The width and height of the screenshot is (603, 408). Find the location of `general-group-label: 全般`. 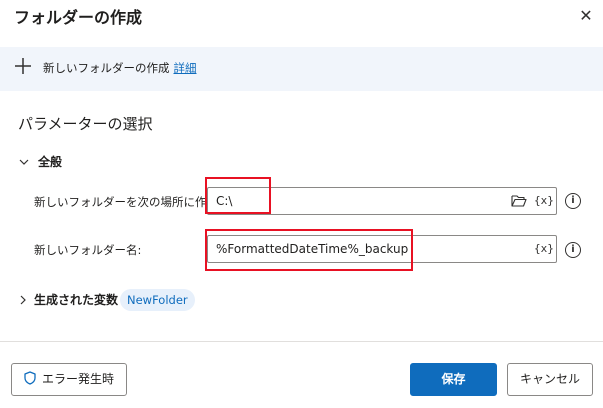

general-group-label: 全般 is located at coordinates (50, 162).